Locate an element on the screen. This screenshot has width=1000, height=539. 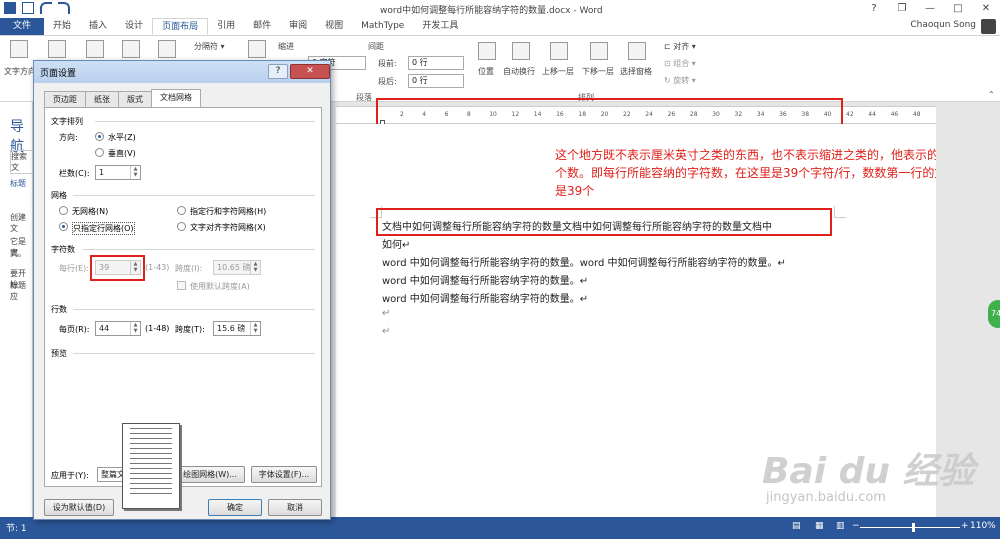
nav-search-input: 搜索文 is located at coordinates (22, 162).